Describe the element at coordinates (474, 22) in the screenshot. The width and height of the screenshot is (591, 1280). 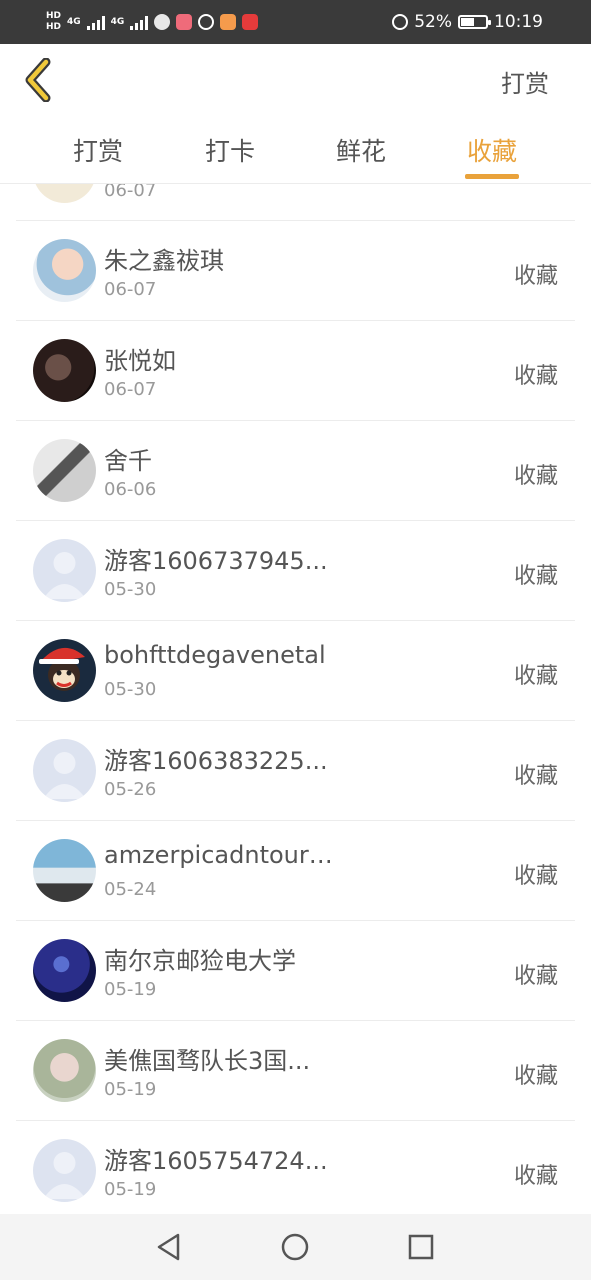
I see `battery-icon` at that location.